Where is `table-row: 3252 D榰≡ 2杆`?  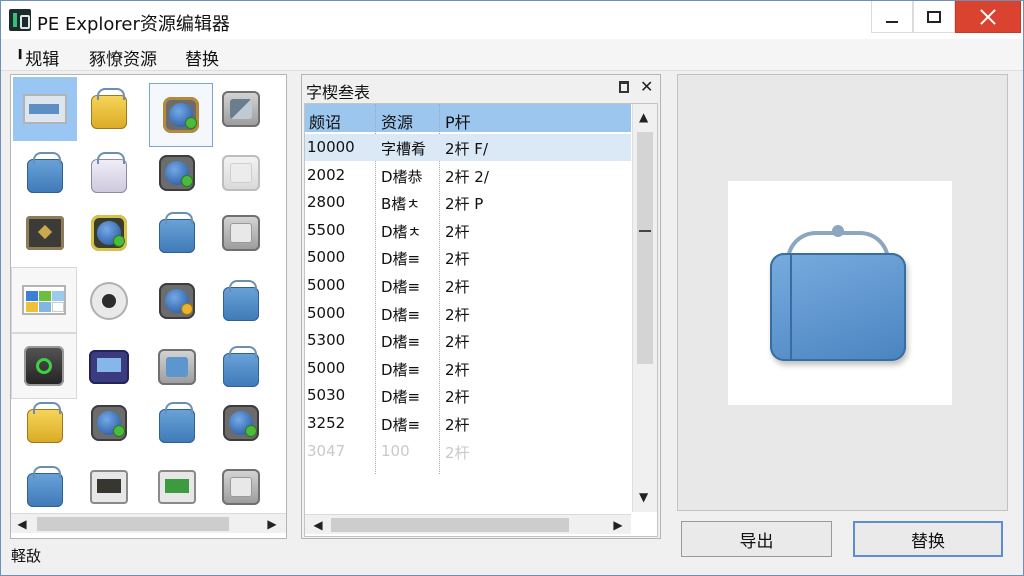
table-row: 3252 D榰≡ 2杆 is located at coordinates (468, 423).